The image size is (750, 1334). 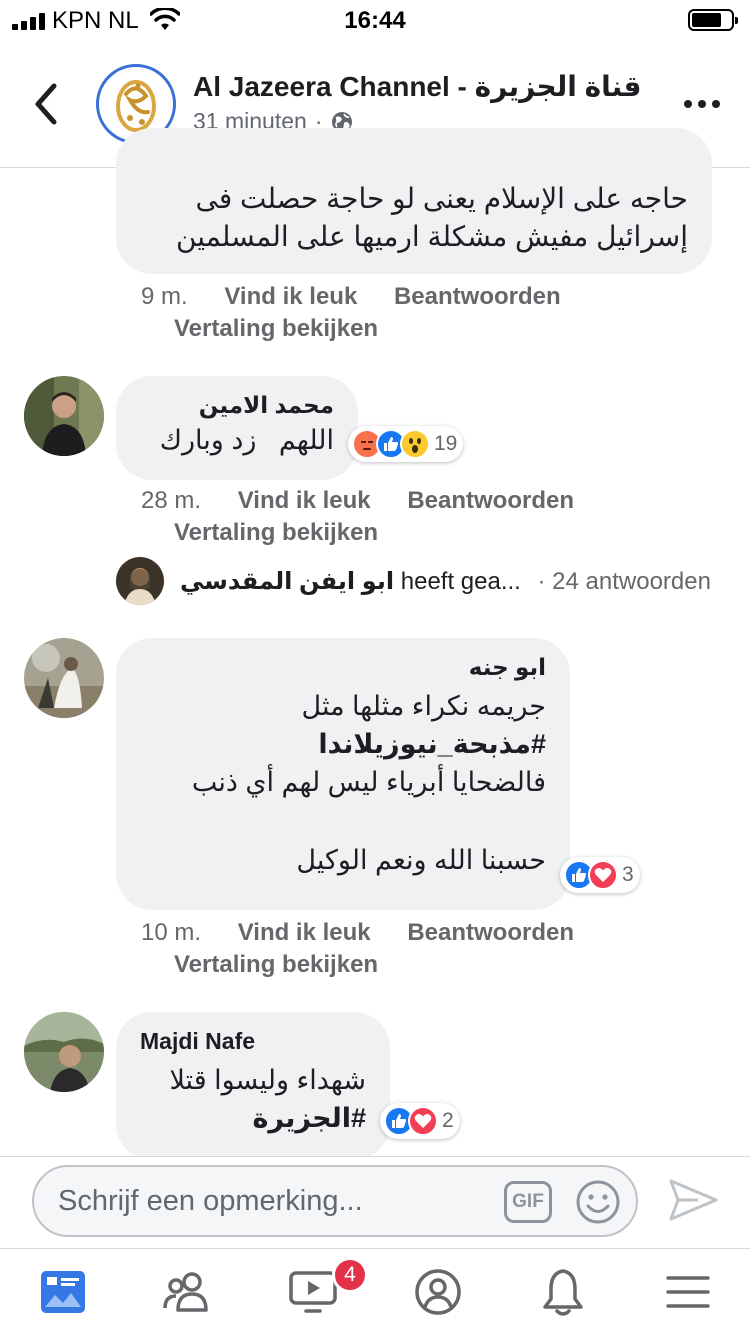 I want to click on comment-bubble: محمد الامين اللهم زد وبارك, so click(x=237, y=428).